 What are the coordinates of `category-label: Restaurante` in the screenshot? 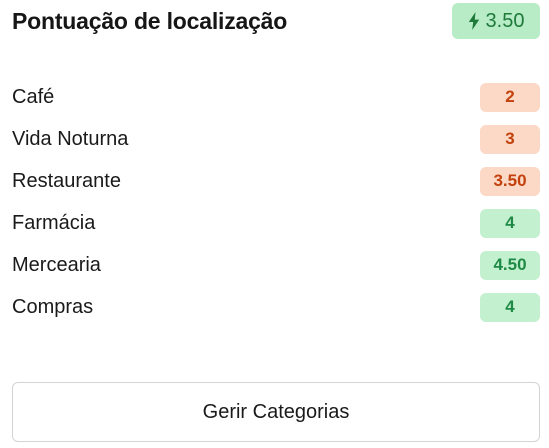 It's located at (66, 180).